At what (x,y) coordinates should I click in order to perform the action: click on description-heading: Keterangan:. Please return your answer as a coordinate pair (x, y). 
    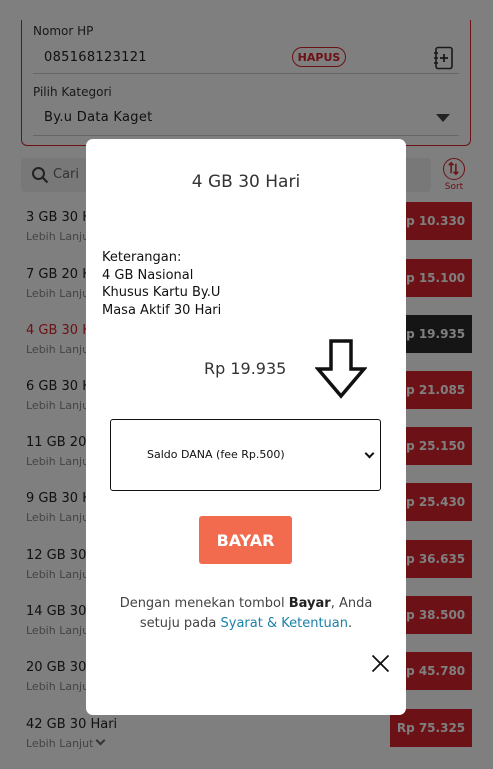
    Looking at the image, I should click on (142, 257).